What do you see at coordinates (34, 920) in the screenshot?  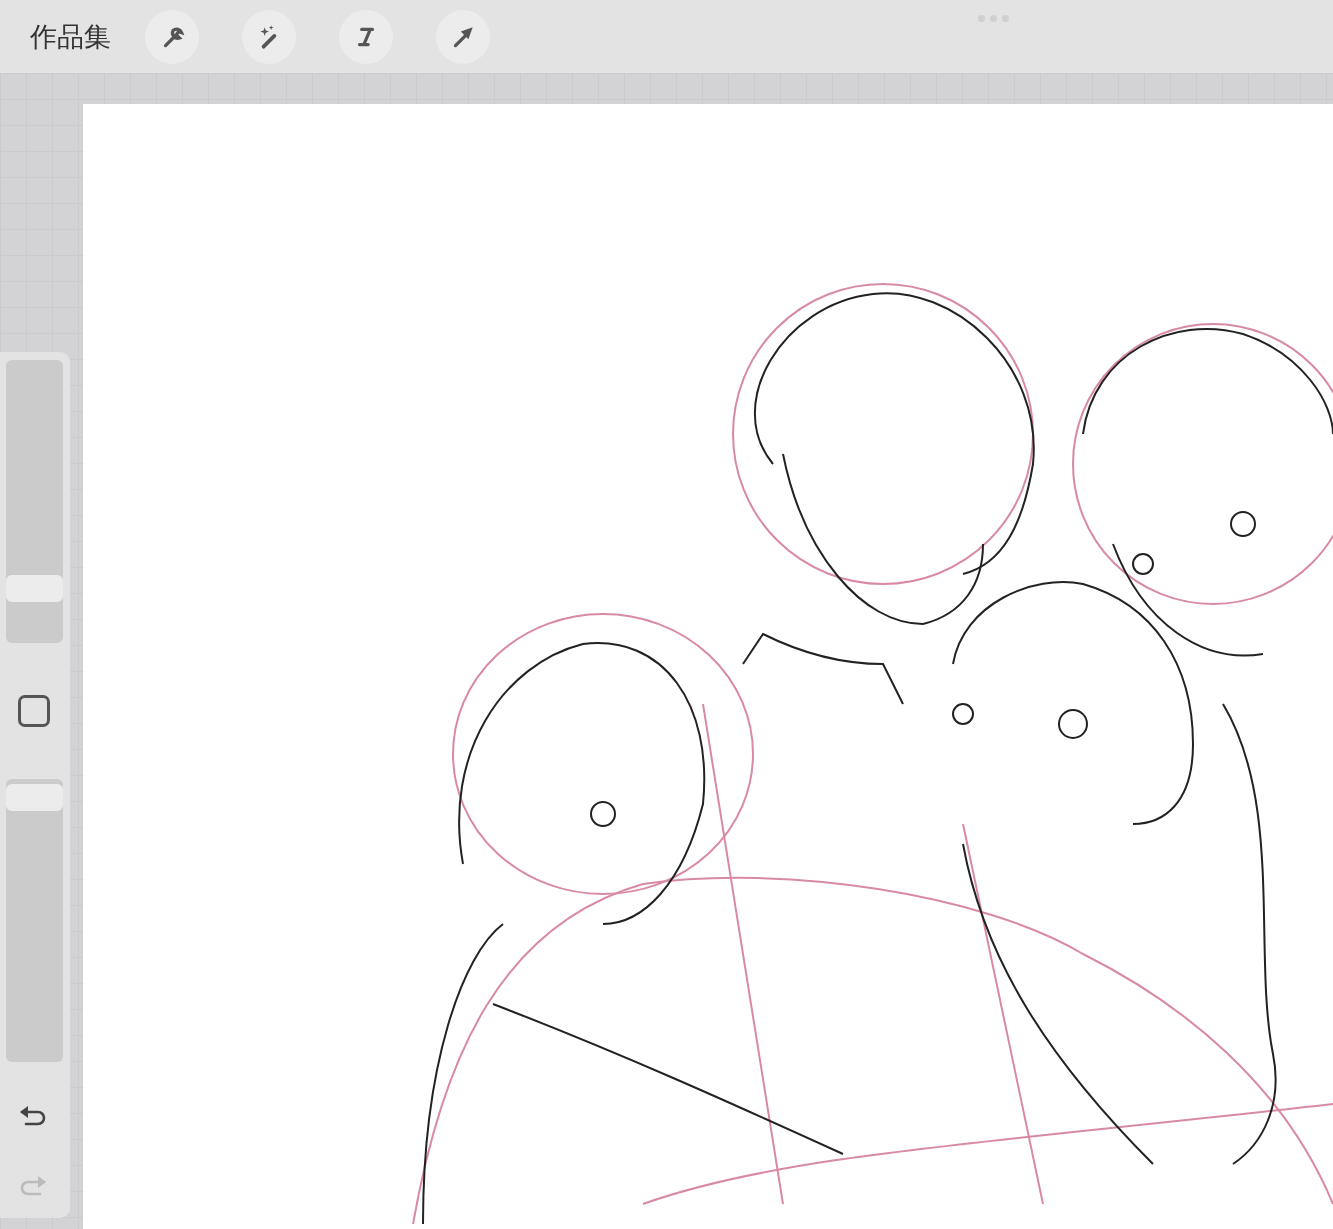 I see `opacity-slider` at bounding box center [34, 920].